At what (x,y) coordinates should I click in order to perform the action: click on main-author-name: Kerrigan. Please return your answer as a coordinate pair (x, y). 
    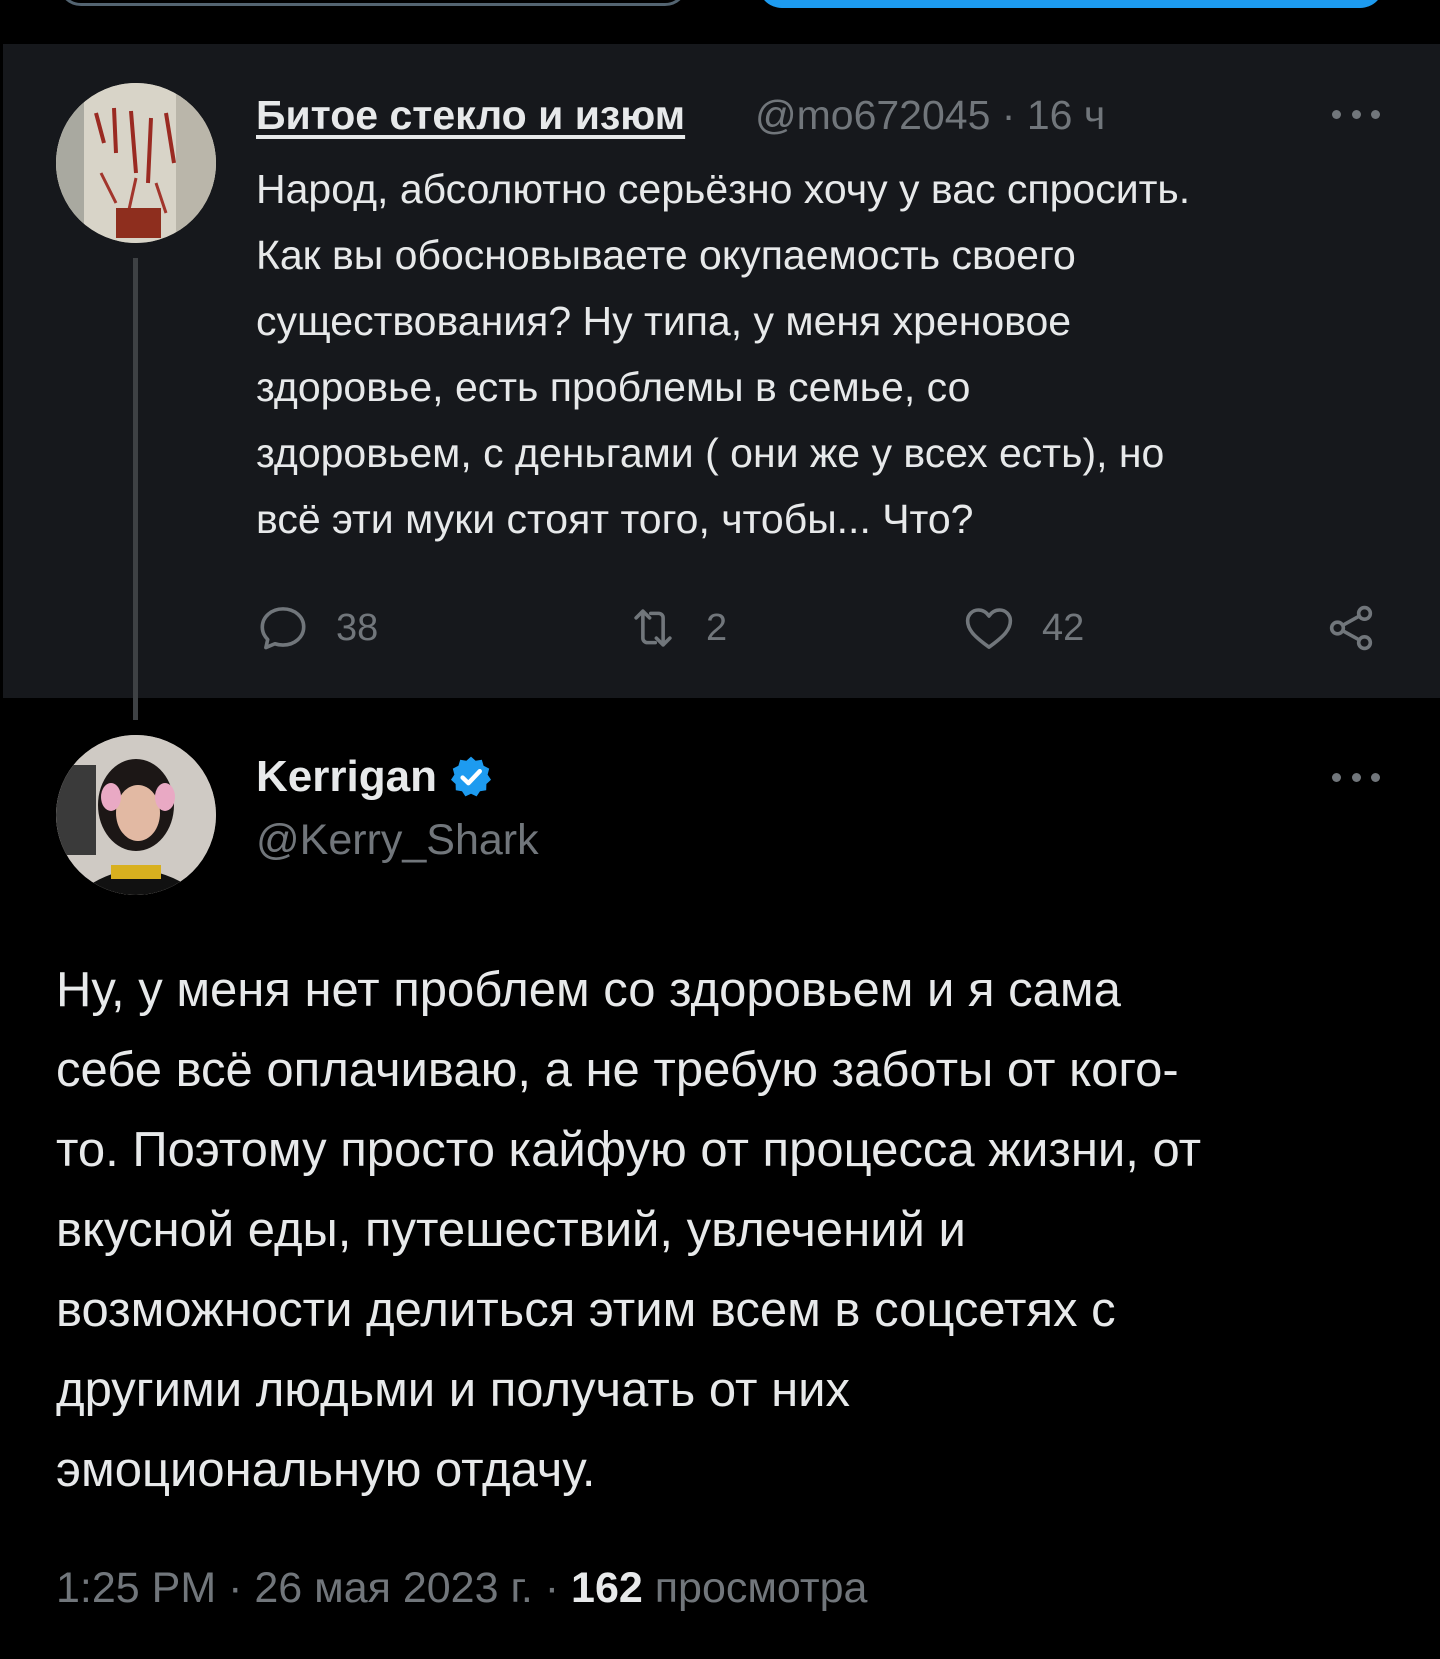
    Looking at the image, I should click on (375, 777).